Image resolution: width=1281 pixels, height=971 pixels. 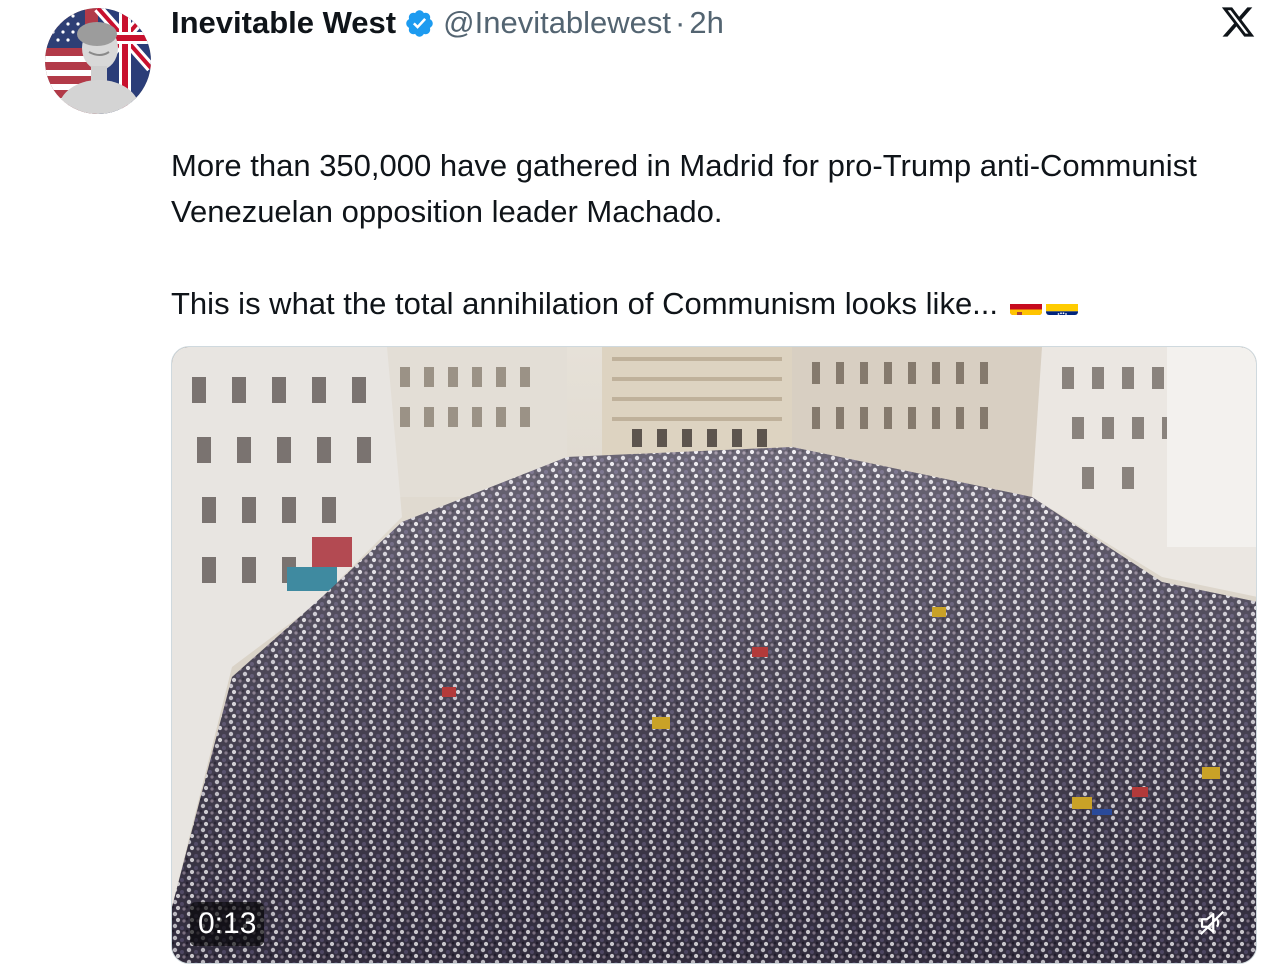 I want to click on tweet-header: Inevitable West @Inevitablewest · 2h, so click(x=447, y=23).